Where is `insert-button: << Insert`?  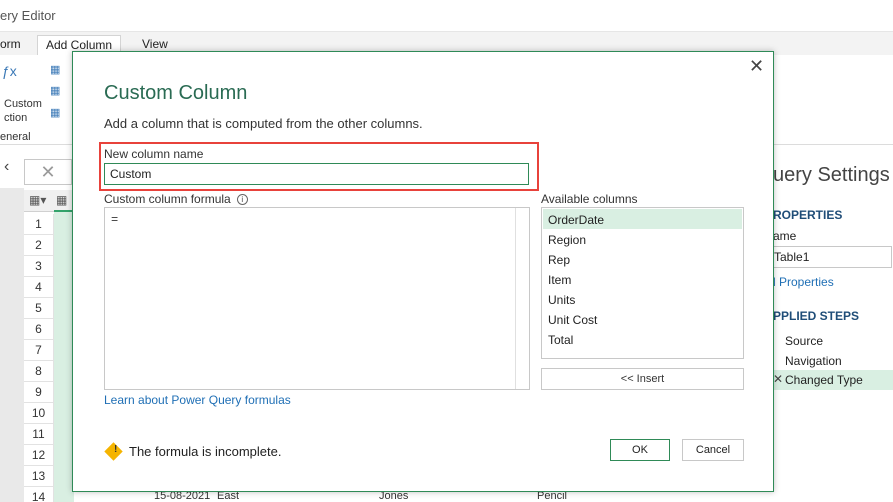 insert-button: << Insert is located at coordinates (642, 379).